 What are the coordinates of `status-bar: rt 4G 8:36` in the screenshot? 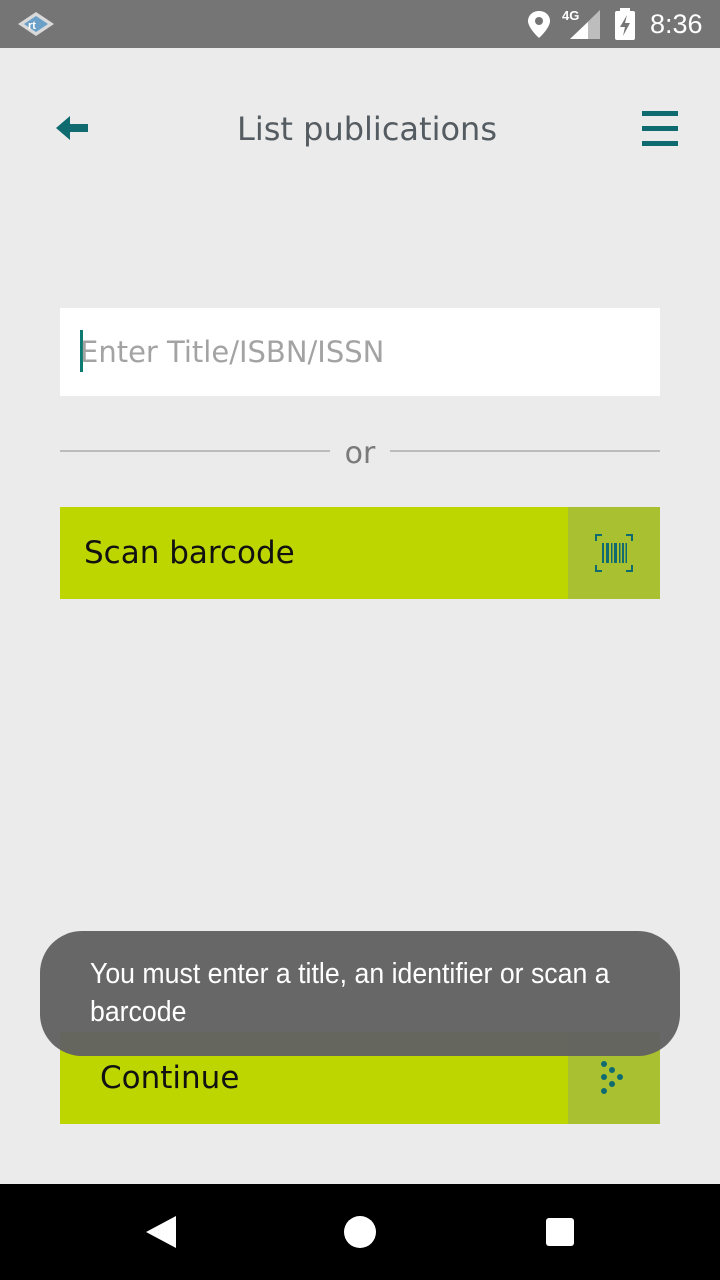 It's located at (360, 24).